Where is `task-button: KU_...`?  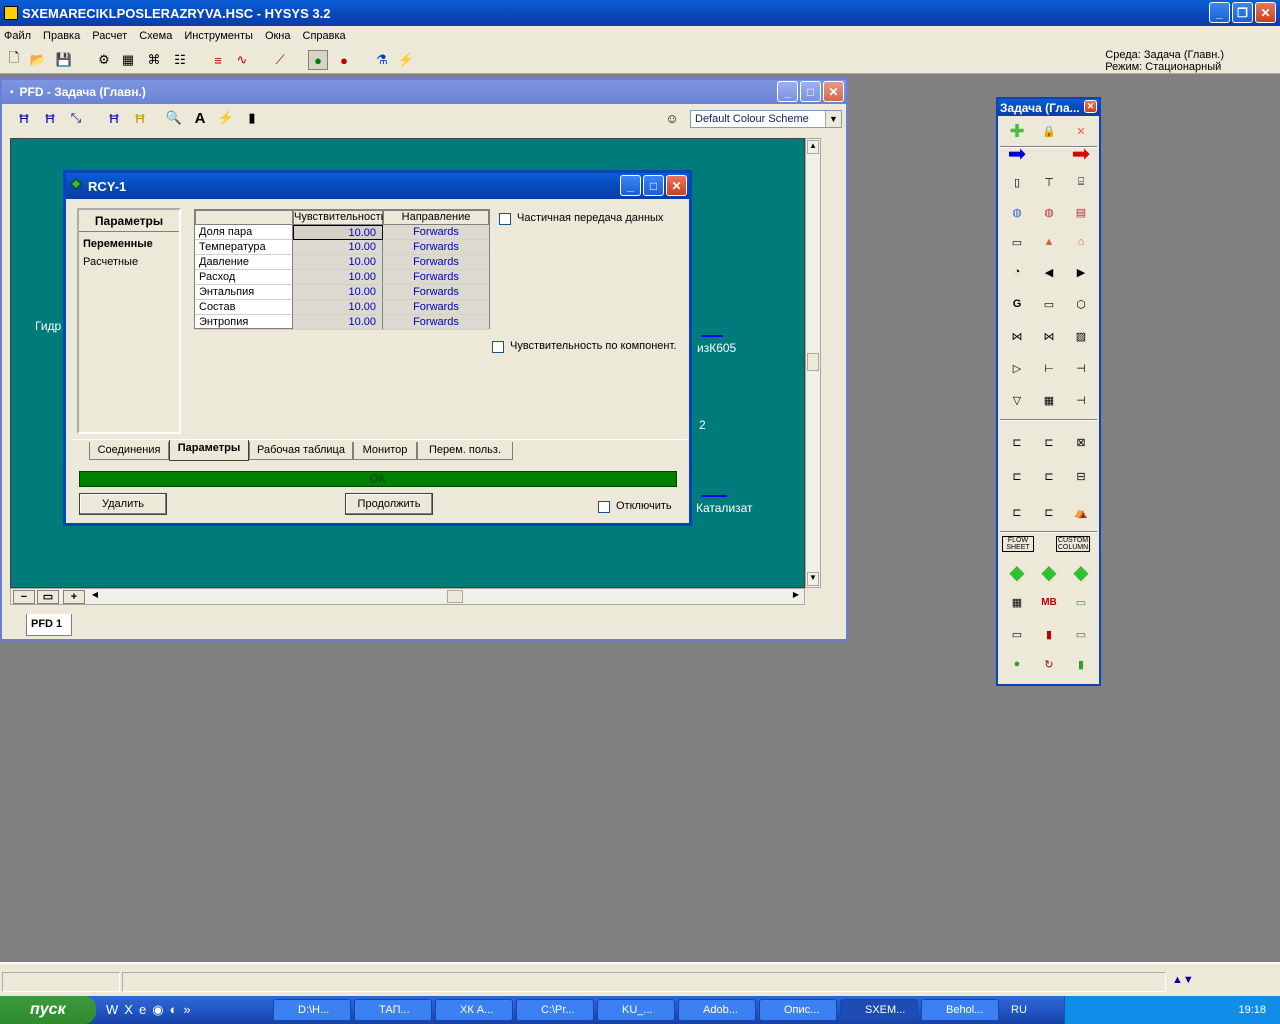
task-button: KU_... is located at coordinates (636, 1010).